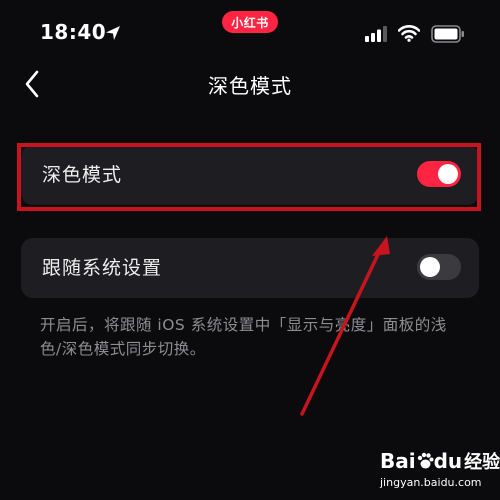 Image resolution: width=500 pixels, height=500 pixels. Describe the element at coordinates (250, 268) in the screenshot. I see `setting-row-follow-system: 跟随系统设置` at that location.